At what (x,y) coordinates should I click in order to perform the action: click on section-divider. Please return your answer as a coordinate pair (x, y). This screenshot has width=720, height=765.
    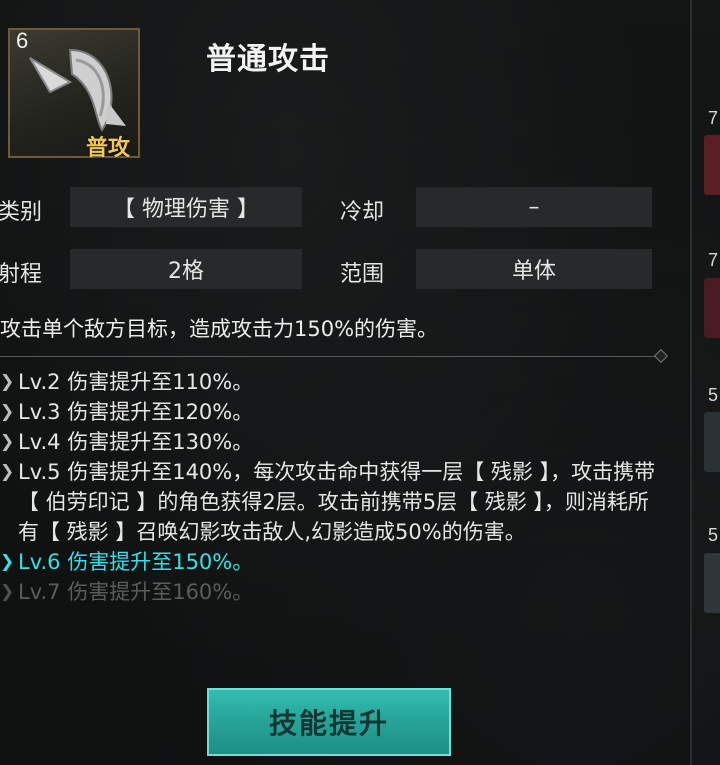
    Looking at the image, I should click on (331, 356).